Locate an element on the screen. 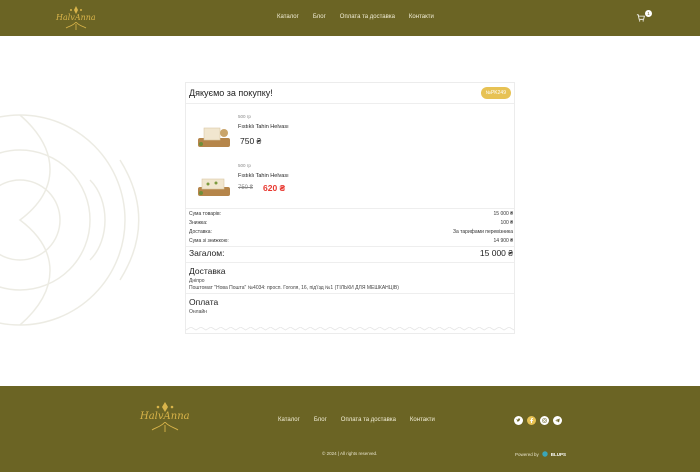  powered-by: Powered by BLUPS is located at coordinates (540, 454).